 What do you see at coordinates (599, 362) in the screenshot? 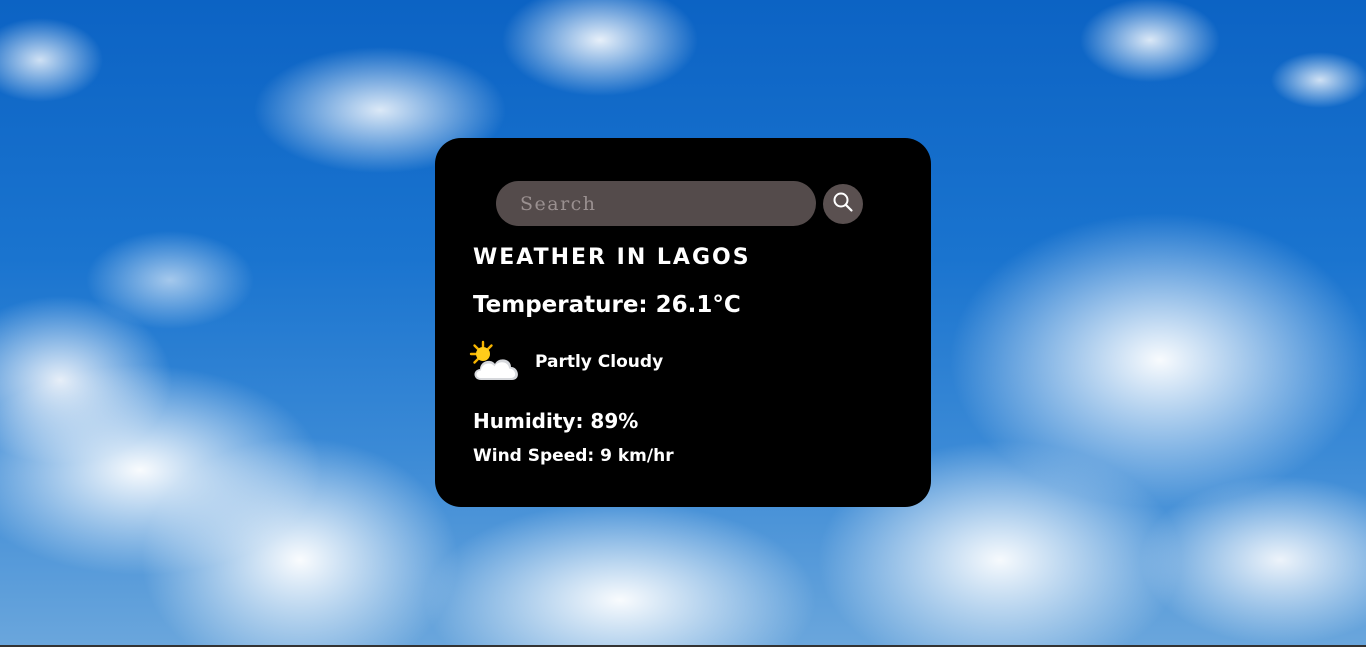
I see `condition-text: Partly Cloudy` at bounding box center [599, 362].